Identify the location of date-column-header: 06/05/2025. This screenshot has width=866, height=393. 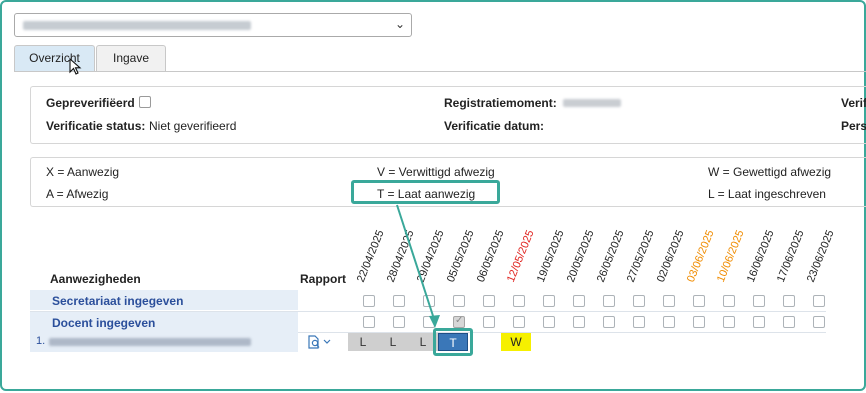
(490, 256).